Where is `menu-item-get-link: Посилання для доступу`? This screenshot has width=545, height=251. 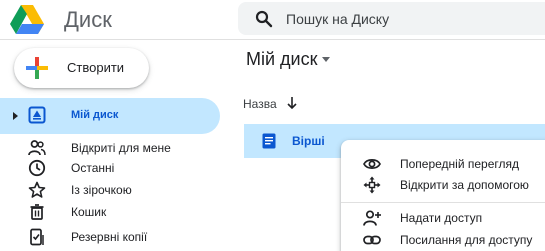
menu-item-get-link: Посилання для доступу is located at coordinates (443, 240).